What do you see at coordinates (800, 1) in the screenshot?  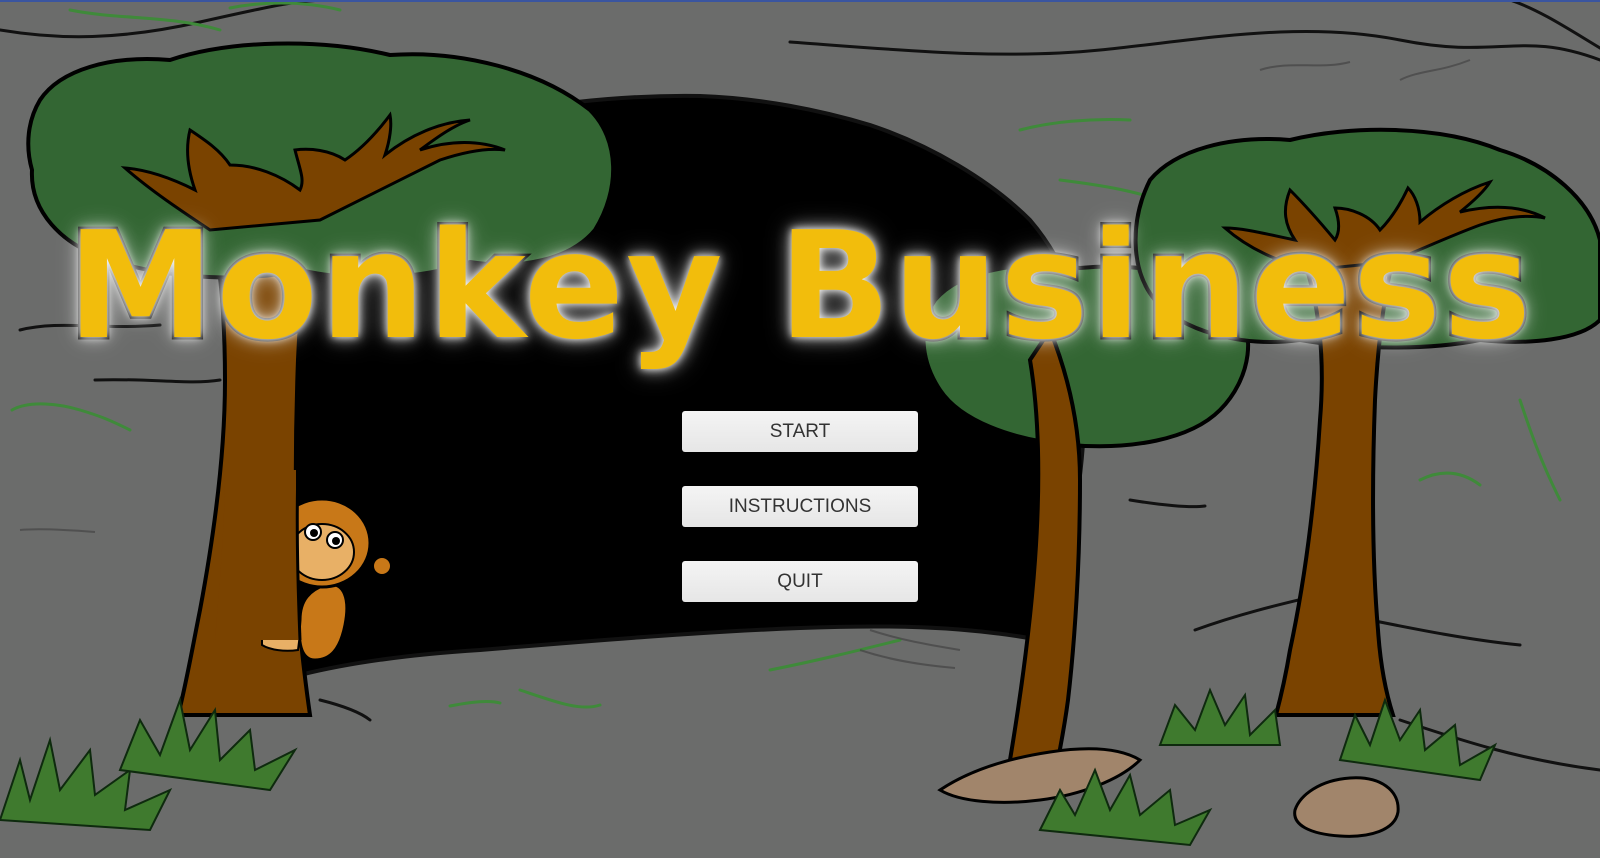 I see `window-top-border` at bounding box center [800, 1].